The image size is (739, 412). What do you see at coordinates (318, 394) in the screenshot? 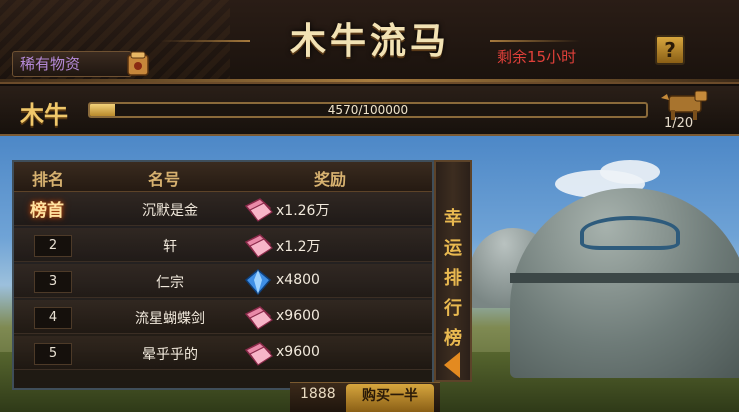
I see `bottom-number: 1888` at bounding box center [318, 394].